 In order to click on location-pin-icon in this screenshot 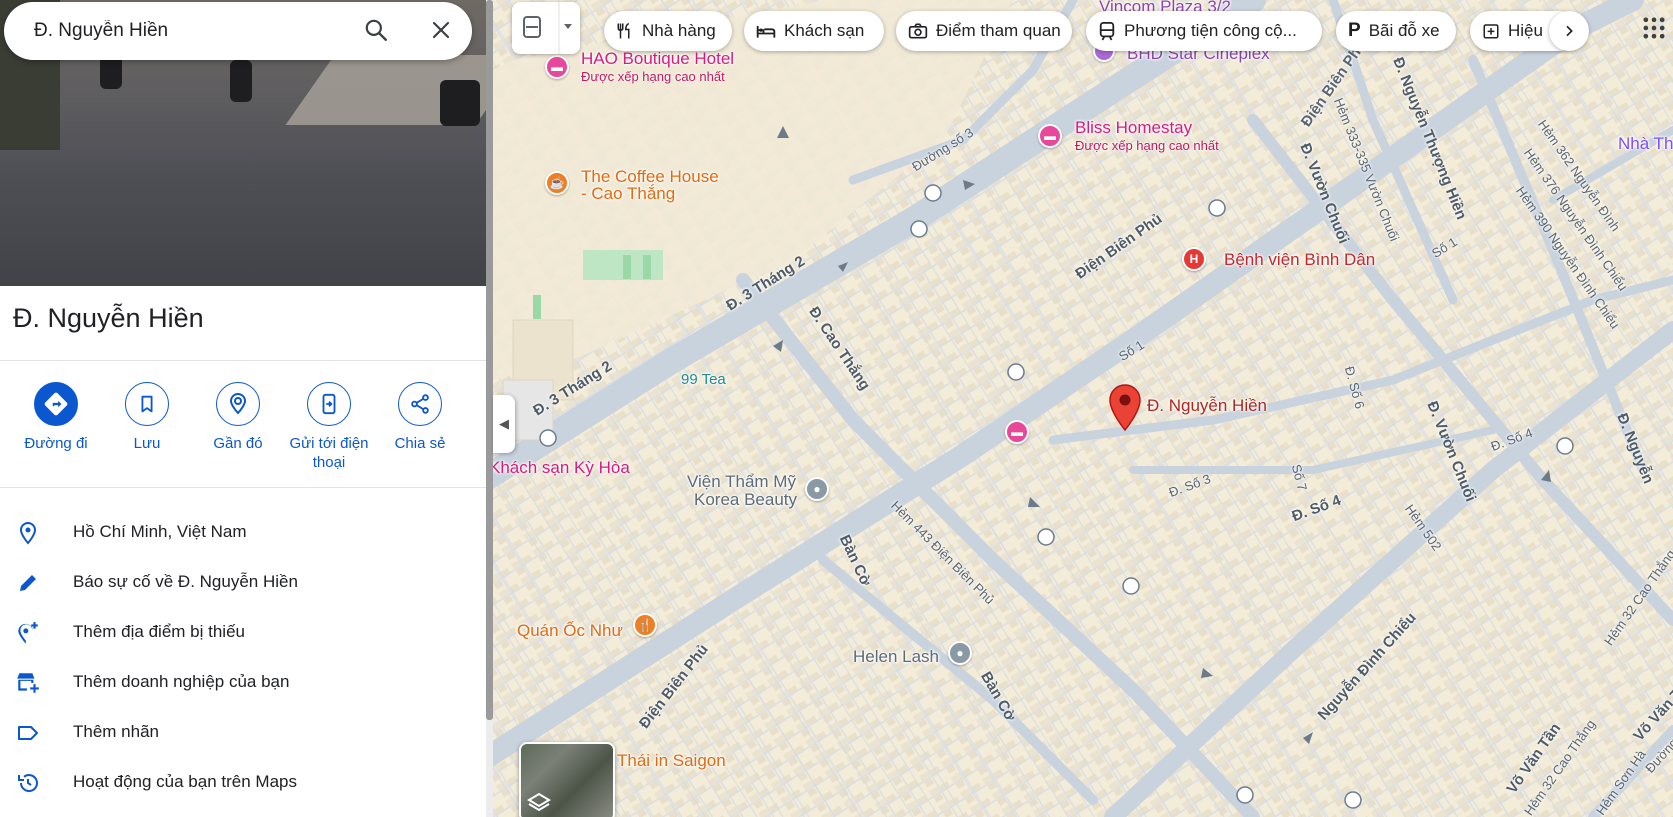, I will do `click(28, 533)`.